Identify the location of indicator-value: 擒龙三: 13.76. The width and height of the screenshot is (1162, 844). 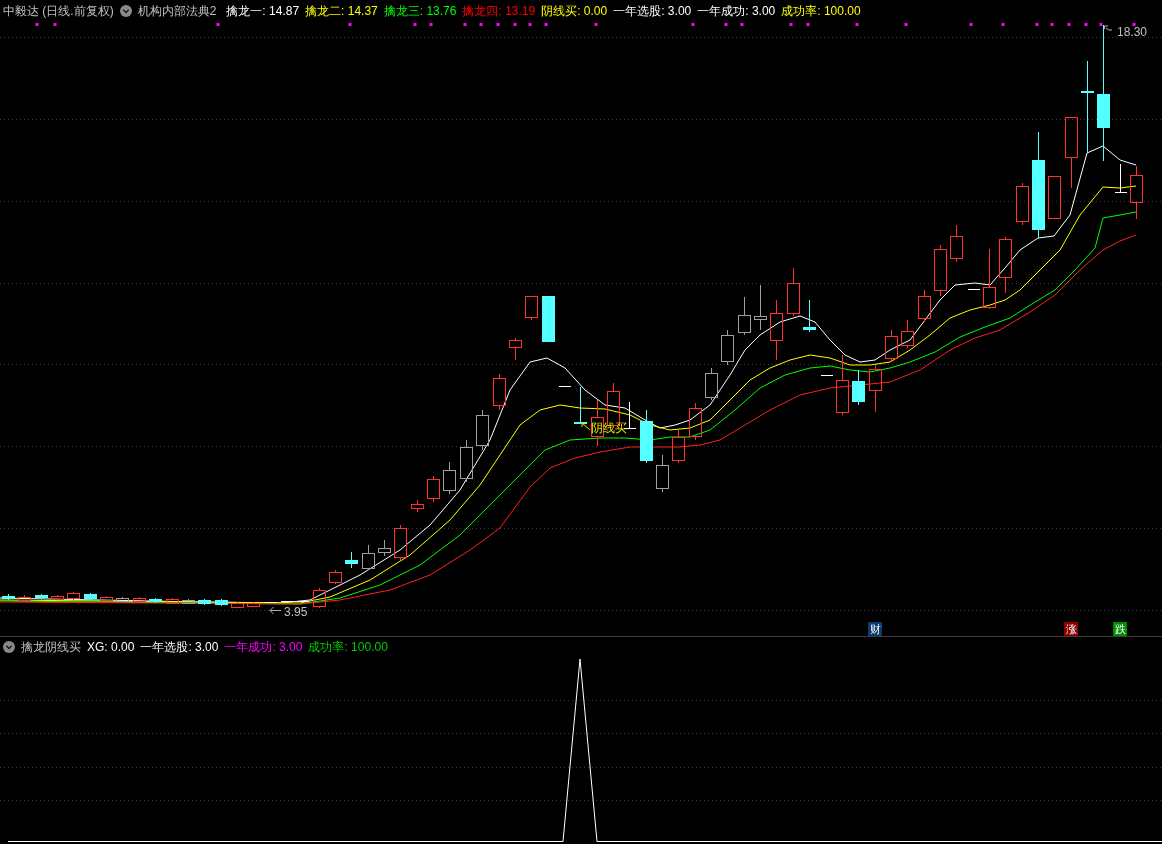
(420, 11).